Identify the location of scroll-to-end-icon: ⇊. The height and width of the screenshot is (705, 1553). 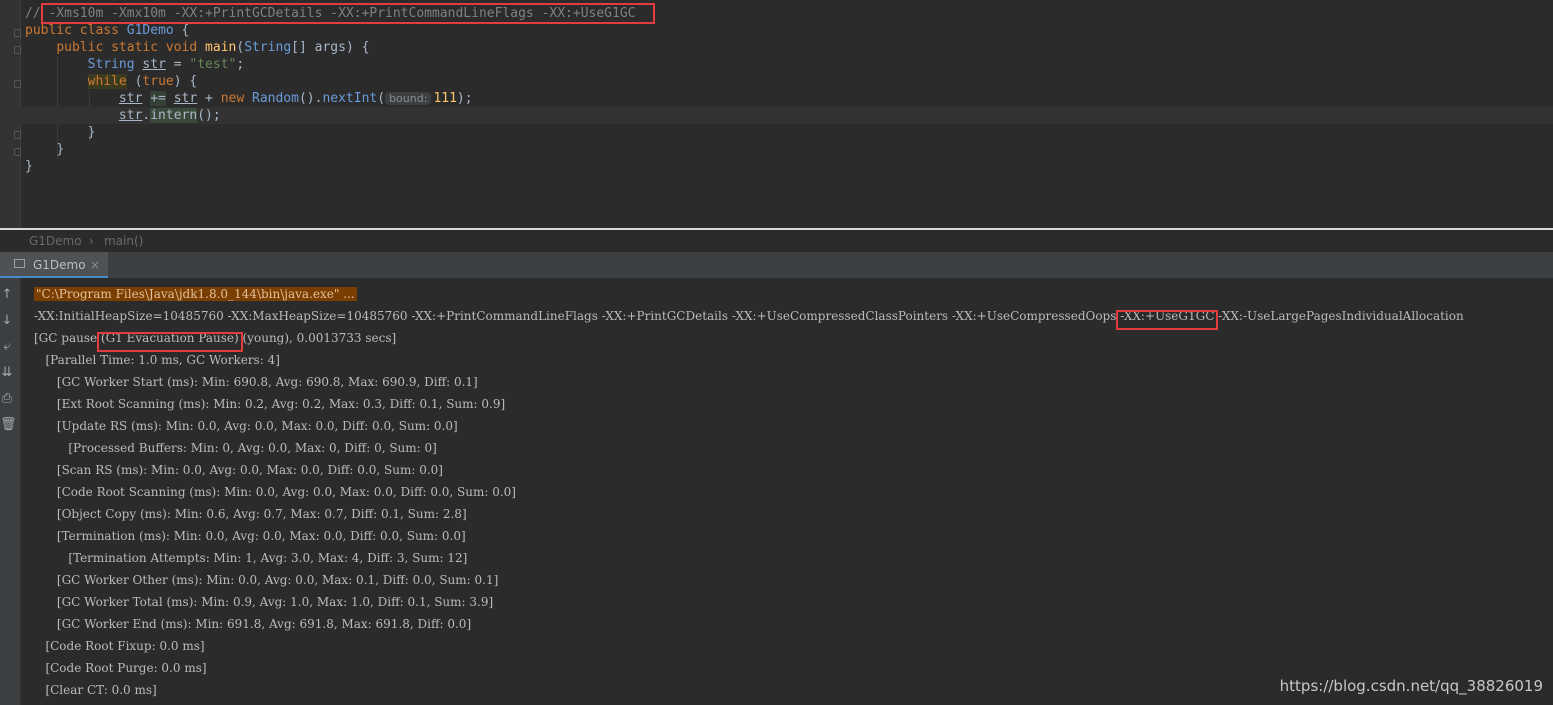
(7, 373).